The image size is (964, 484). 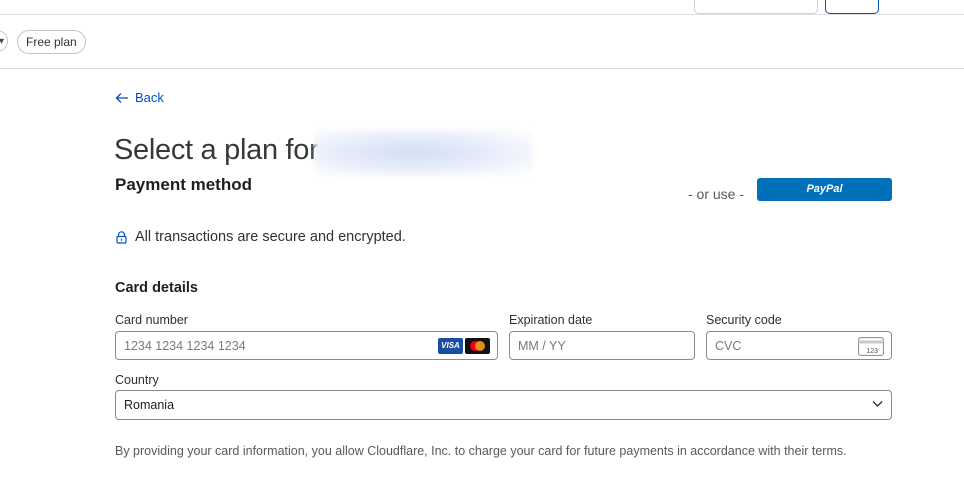 I want to click on card-details-heading: Card details, so click(x=156, y=288).